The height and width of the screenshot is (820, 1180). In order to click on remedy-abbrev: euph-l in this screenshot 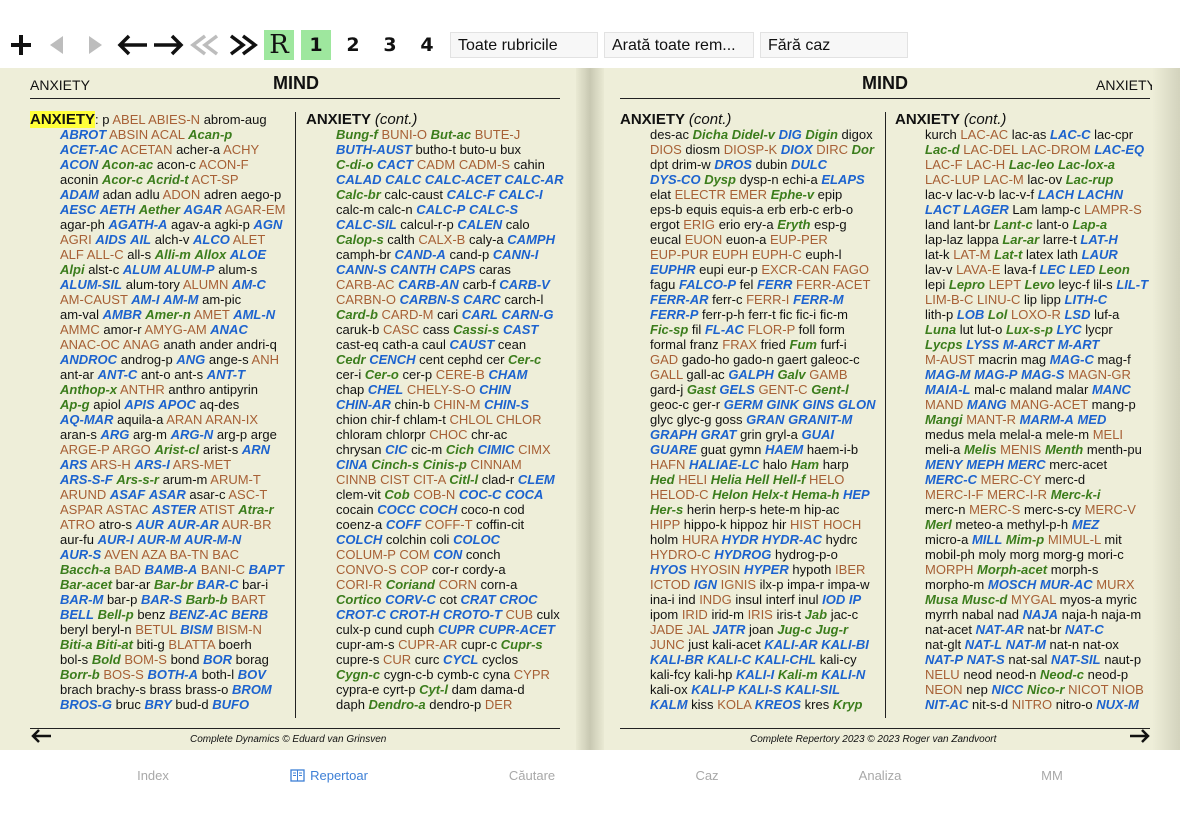, I will do `click(823, 254)`.